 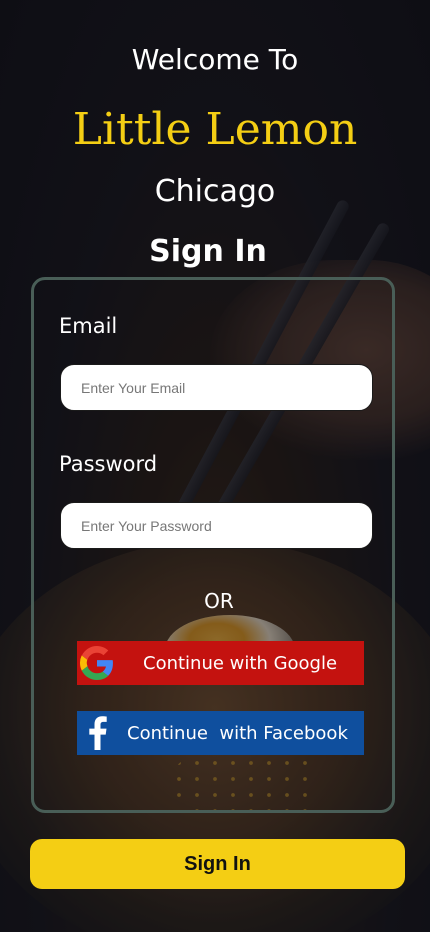 What do you see at coordinates (97, 733) in the screenshot?
I see `facebook-icon` at bounding box center [97, 733].